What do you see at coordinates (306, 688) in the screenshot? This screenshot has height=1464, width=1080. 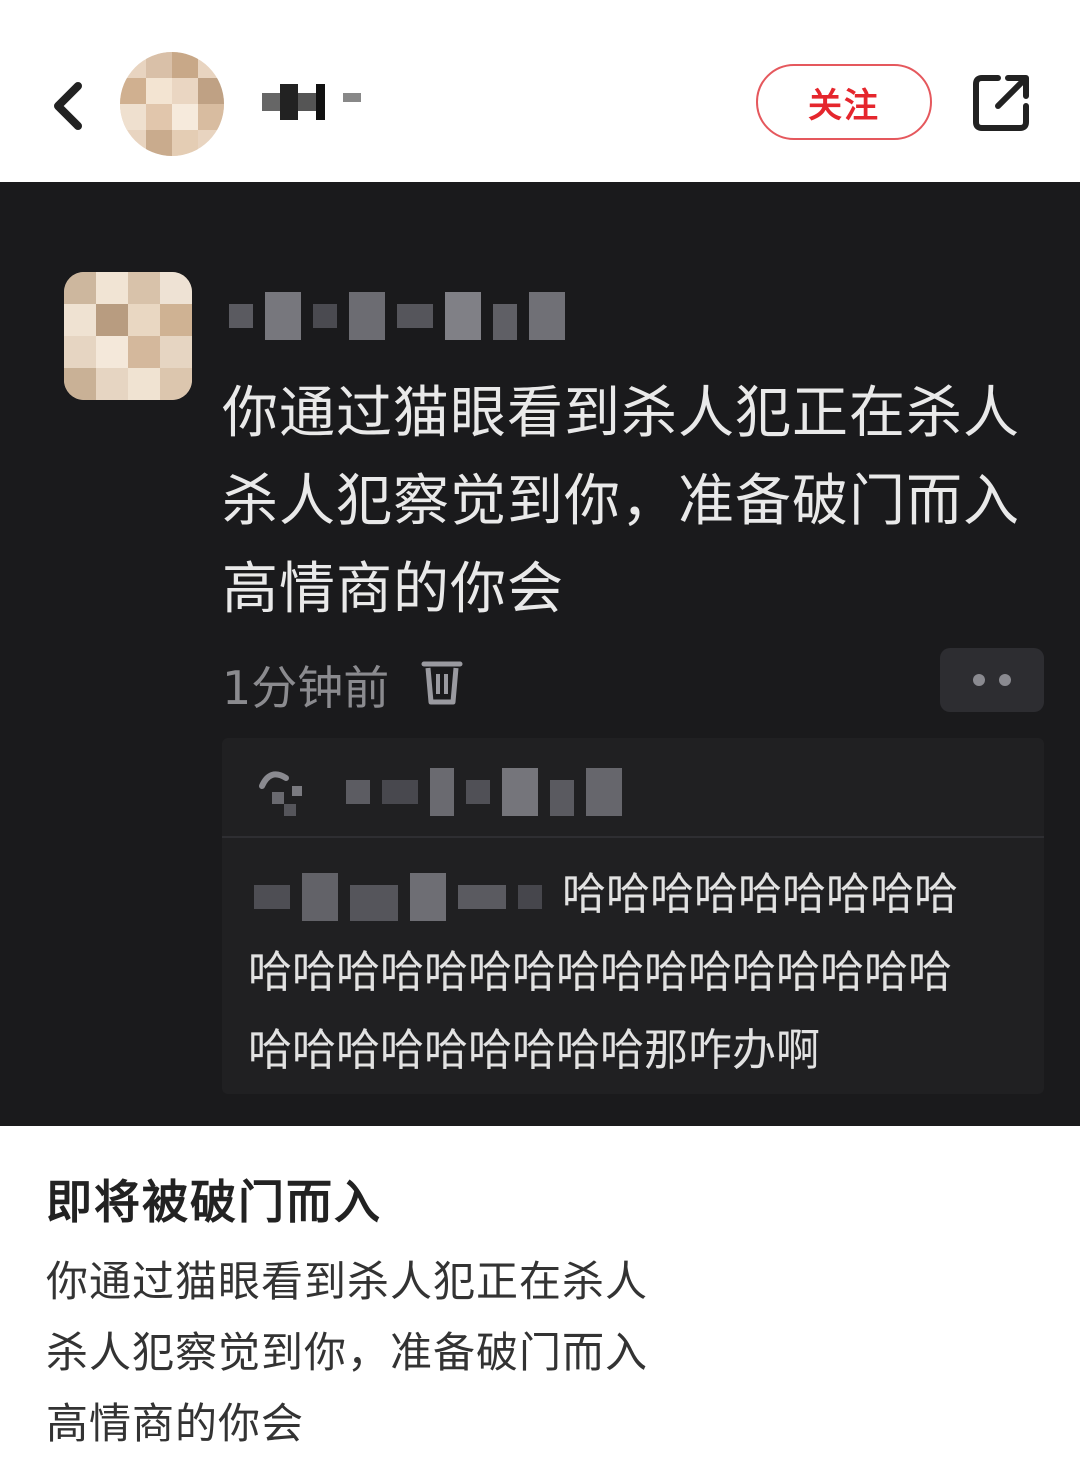 I see `comment-timestamp: 1分钟前` at bounding box center [306, 688].